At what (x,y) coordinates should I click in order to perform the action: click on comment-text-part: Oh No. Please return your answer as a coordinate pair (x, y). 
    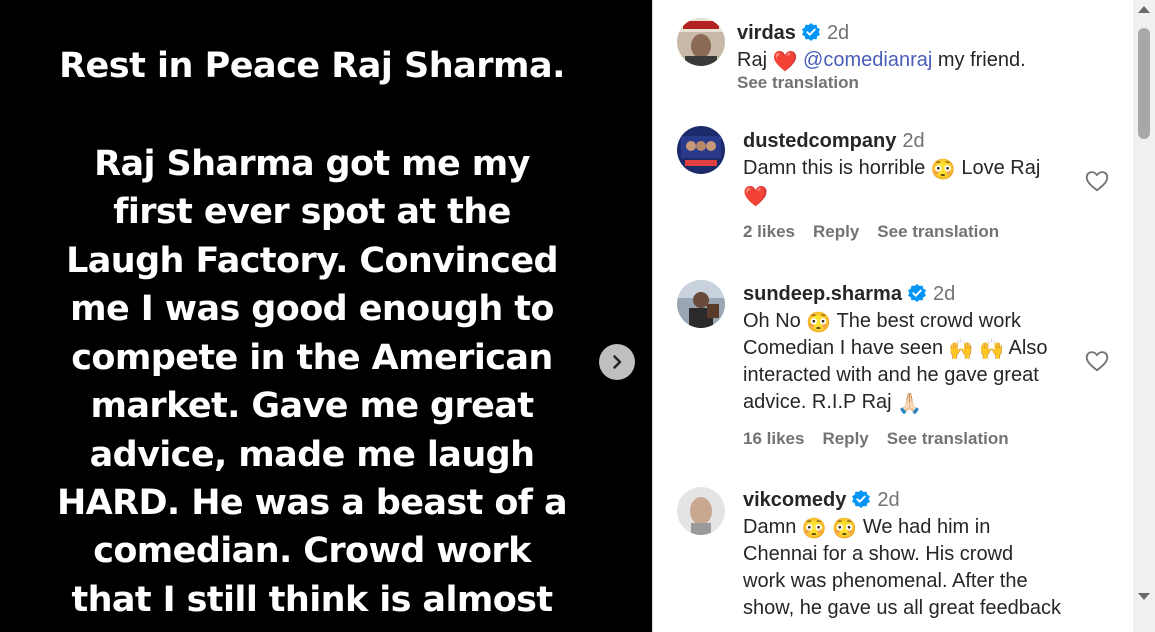
    Looking at the image, I should click on (772, 321).